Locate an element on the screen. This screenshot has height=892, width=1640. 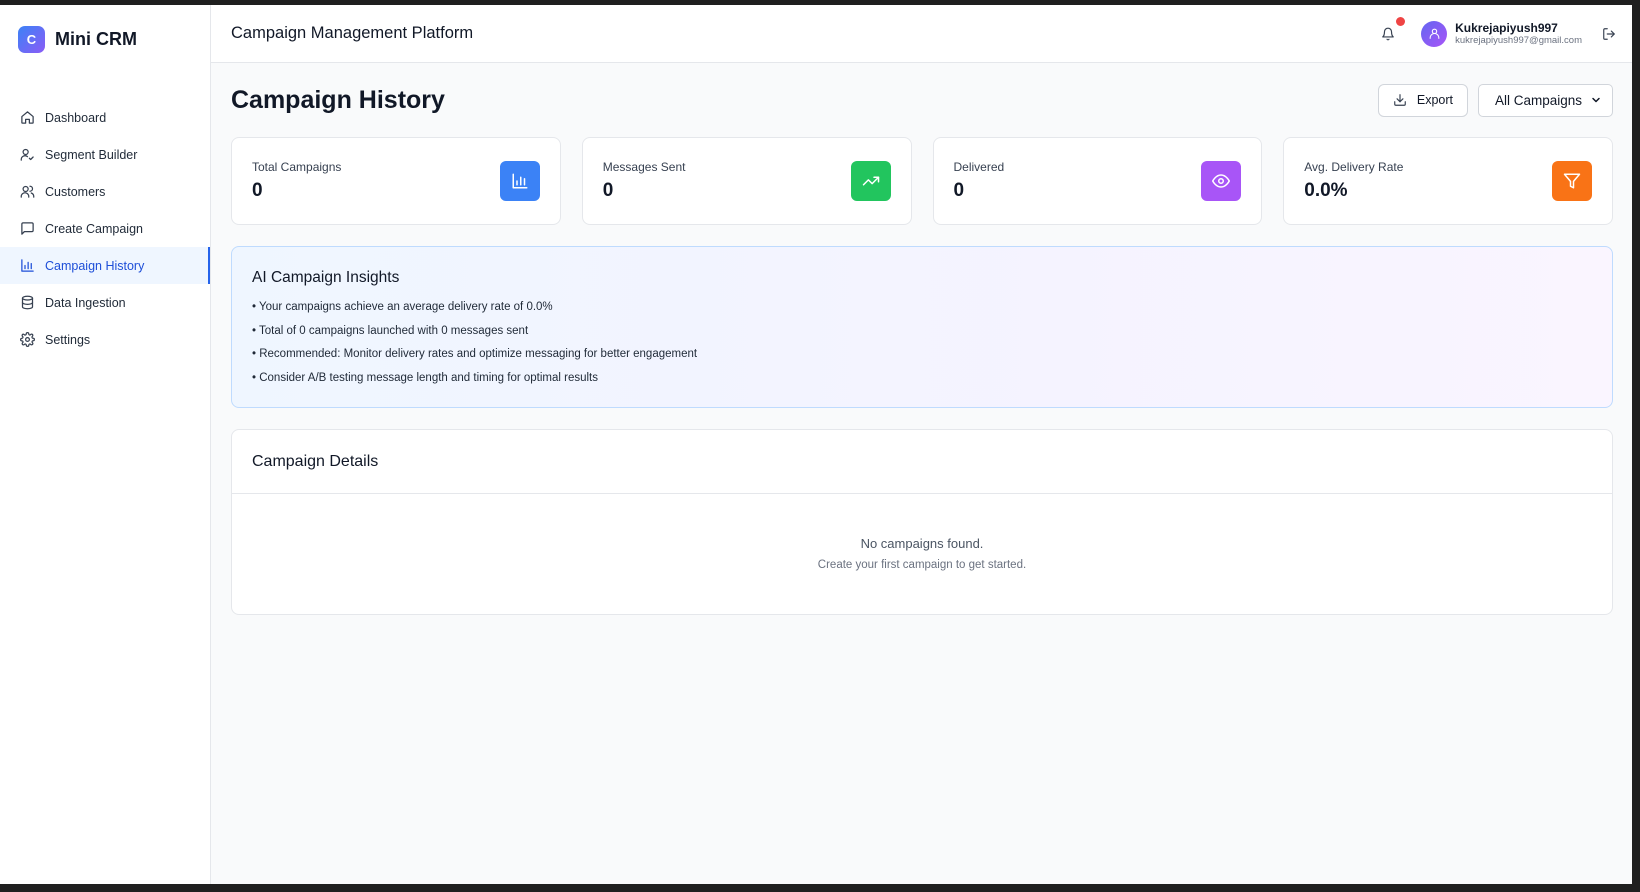
sidebar-item-data-ingestion: Data Ingestion is located at coordinates (105, 302).